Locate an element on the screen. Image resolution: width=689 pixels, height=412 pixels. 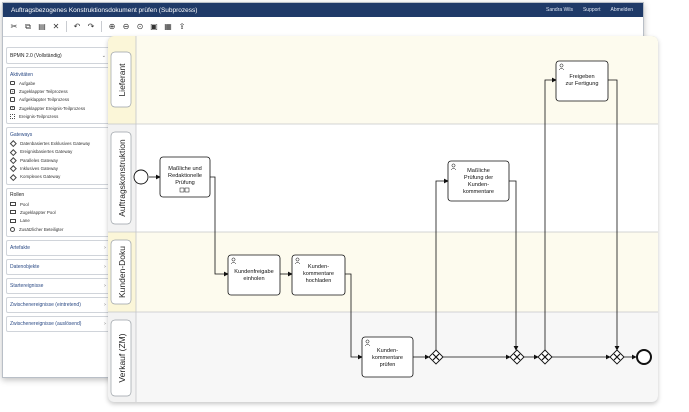
task-label-line: Kundenfreigabe is located at coordinates (254, 272).